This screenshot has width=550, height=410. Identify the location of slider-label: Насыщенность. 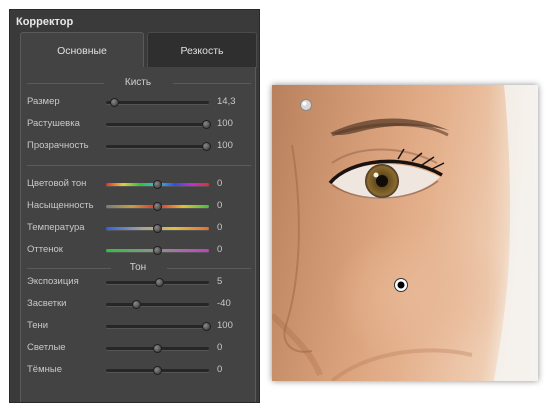
(60, 205).